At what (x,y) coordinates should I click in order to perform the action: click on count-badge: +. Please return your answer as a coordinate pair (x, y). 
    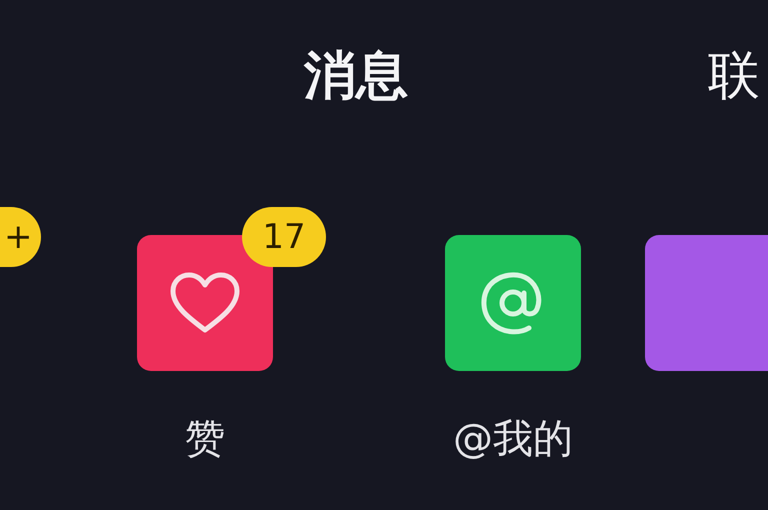
    Looking at the image, I should click on (20, 237).